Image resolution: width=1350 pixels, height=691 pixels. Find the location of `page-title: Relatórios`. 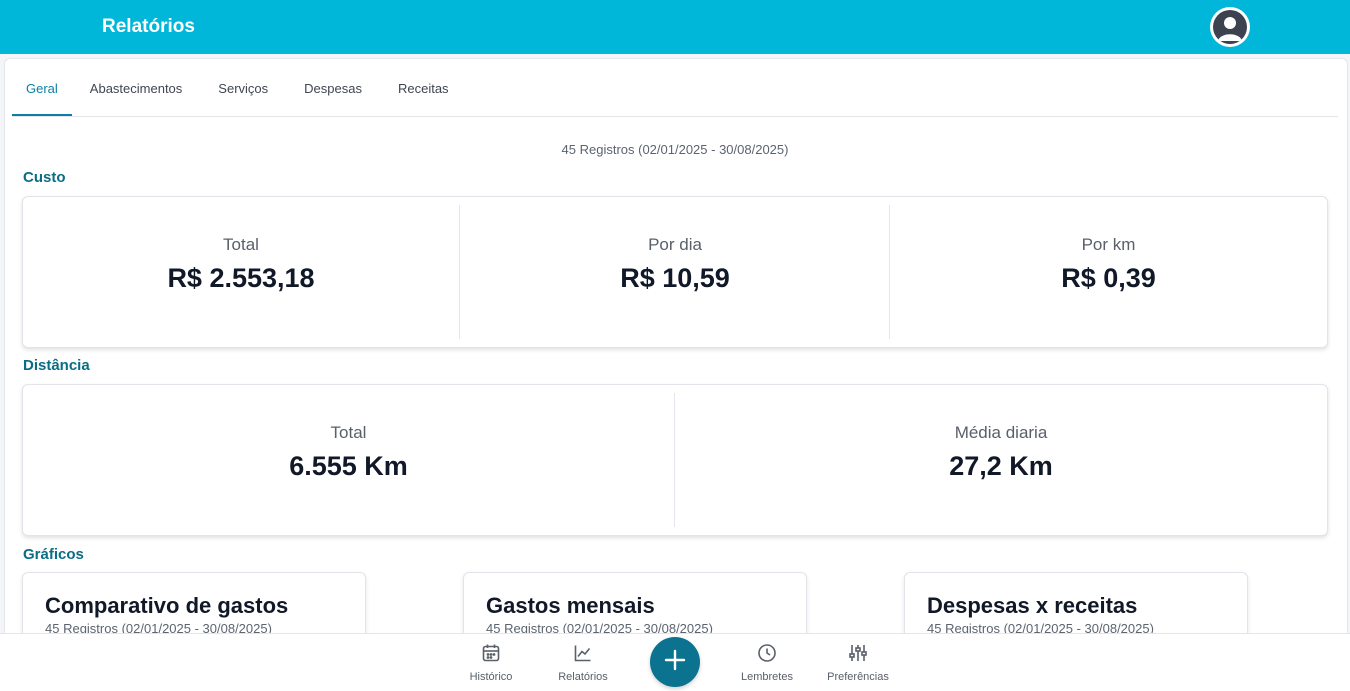

page-title: Relatórios is located at coordinates (148, 26).